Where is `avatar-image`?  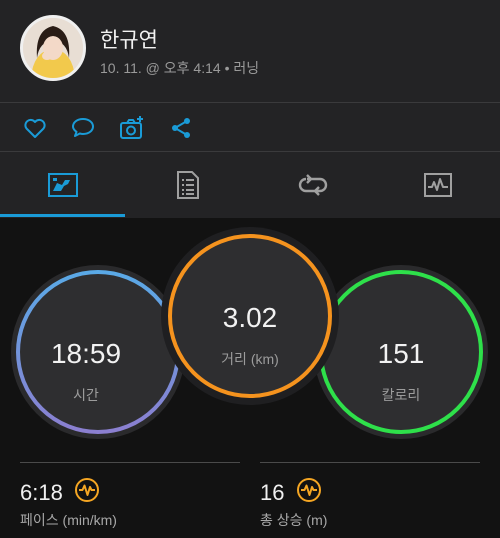
avatar-image is located at coordinates (53, 48).